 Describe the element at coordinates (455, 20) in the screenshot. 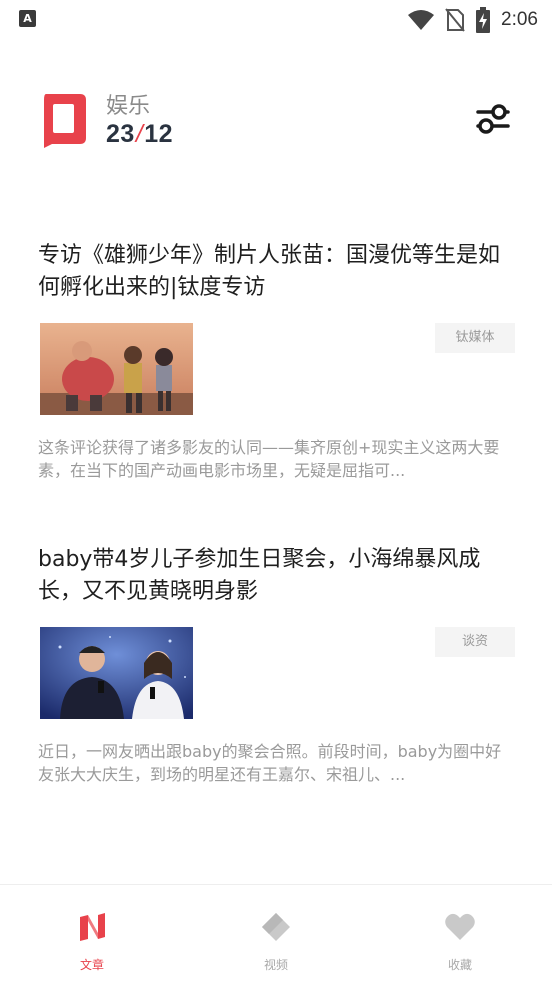

I see `no-sim-icon` at that location.